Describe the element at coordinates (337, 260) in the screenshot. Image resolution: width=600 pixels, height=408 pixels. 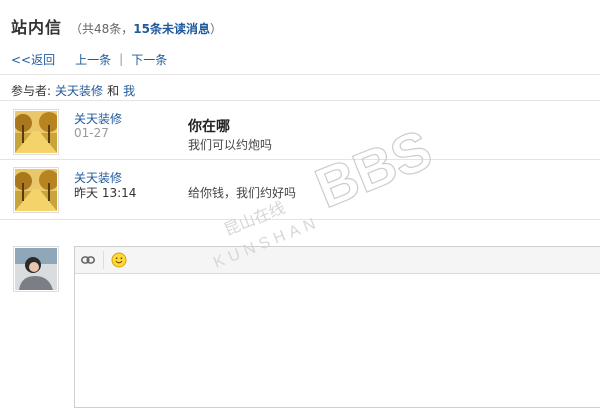
I see `editor-toolbar` at that location.